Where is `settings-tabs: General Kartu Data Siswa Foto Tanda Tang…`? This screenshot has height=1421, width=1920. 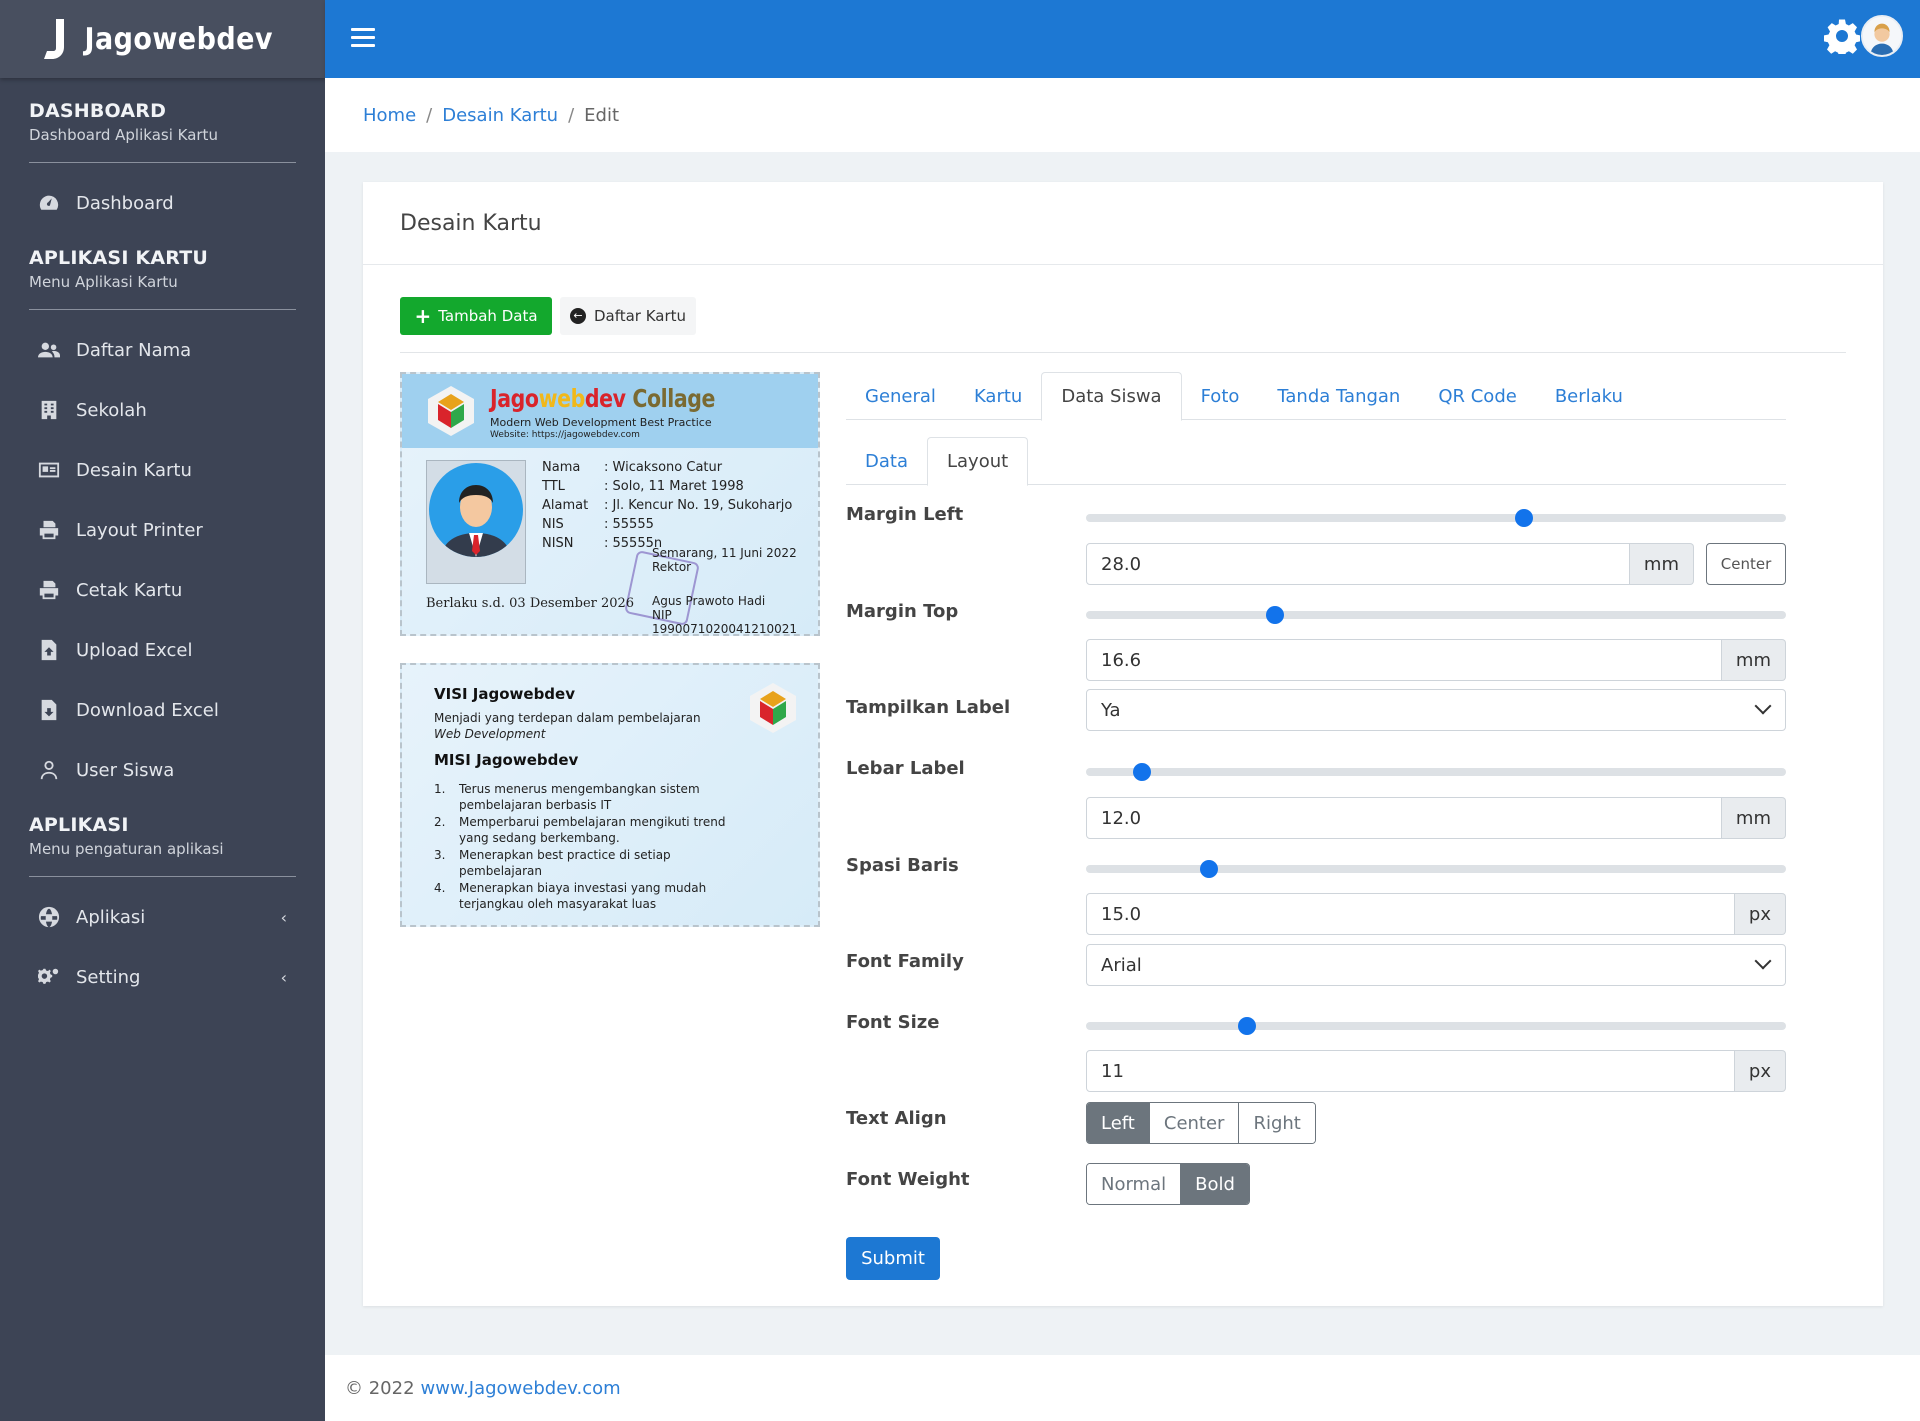 settings-tabs: General Kartu Data Siswa Foto Tanda Tang… is located at coordinates (1316, 396).